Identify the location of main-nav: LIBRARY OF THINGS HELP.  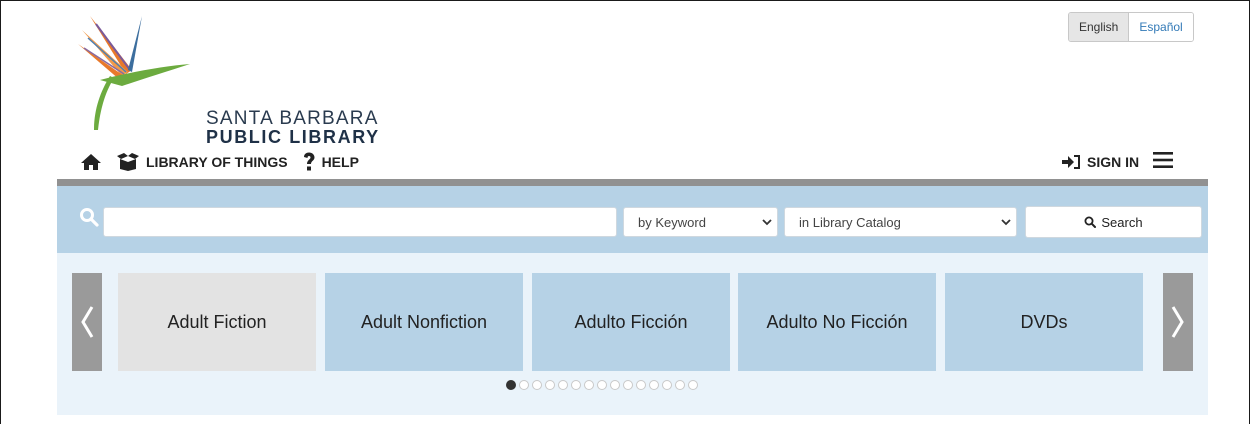
(226, 162).